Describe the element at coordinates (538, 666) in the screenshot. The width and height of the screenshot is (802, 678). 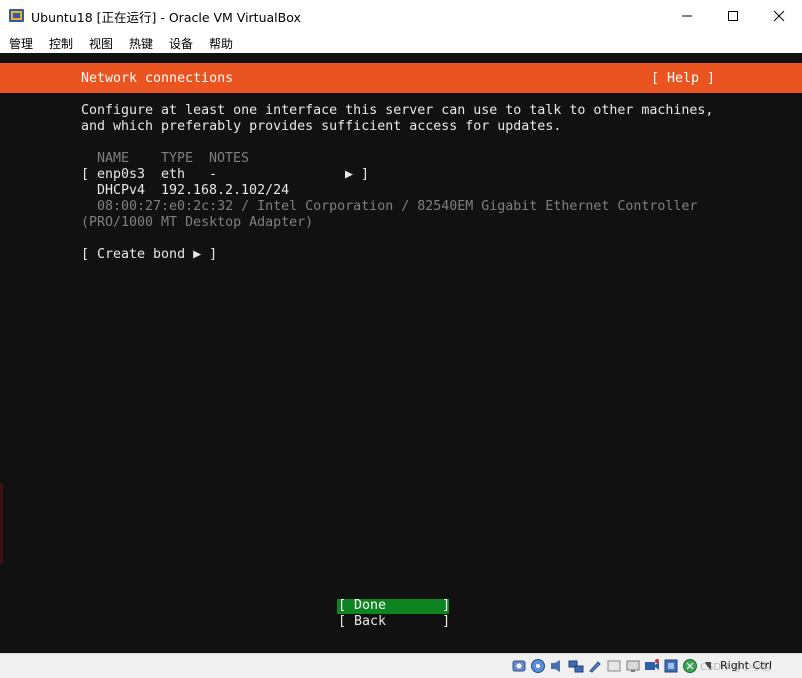
I see `optical-drive-icon` at that location.